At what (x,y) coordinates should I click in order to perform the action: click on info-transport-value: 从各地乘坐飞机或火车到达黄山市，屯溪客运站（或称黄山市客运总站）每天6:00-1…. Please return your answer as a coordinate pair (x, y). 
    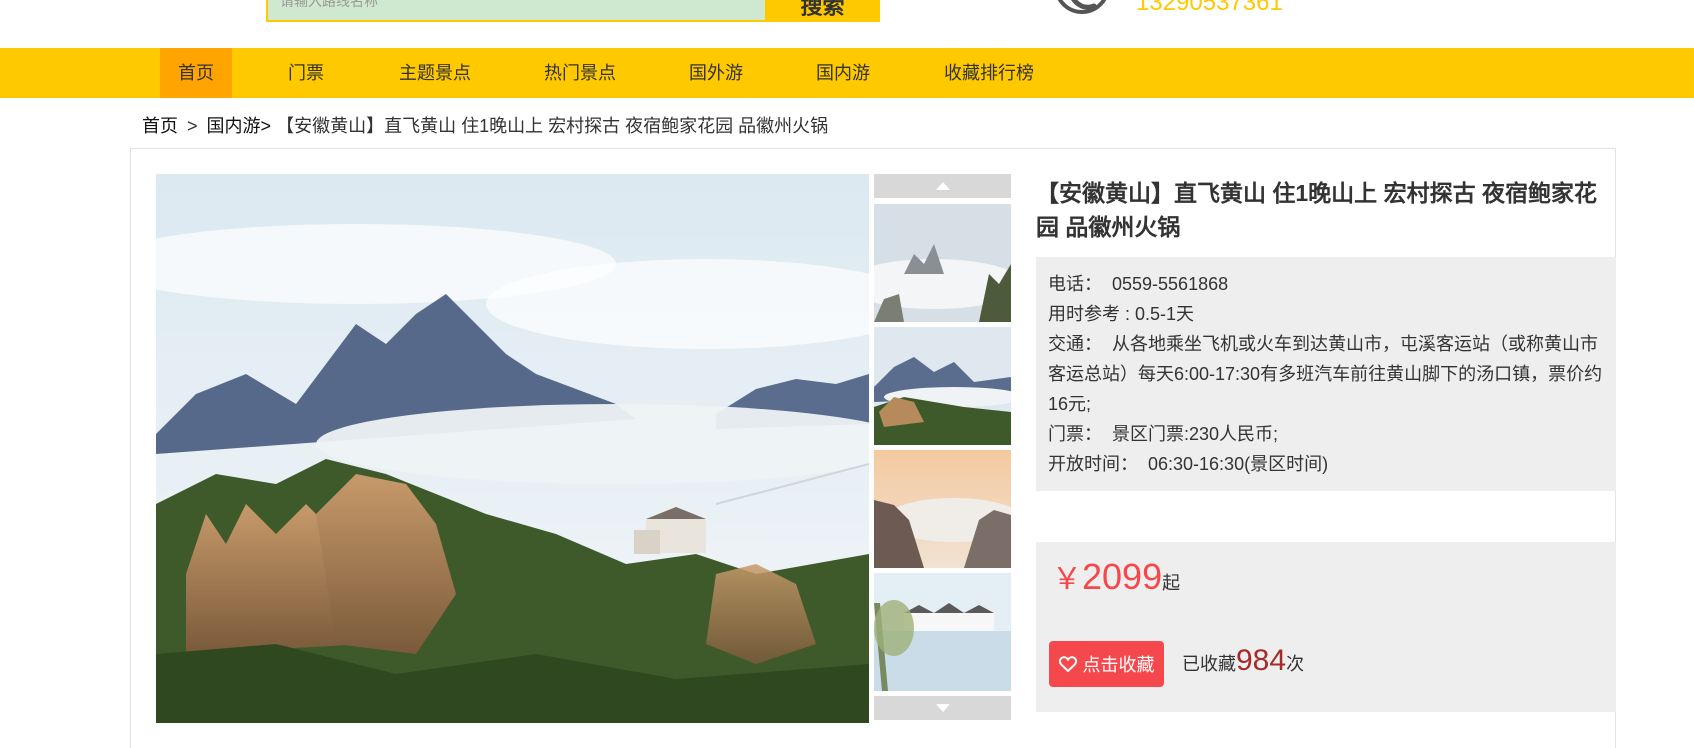
    Looking at the image, I should click on (1325, 374).